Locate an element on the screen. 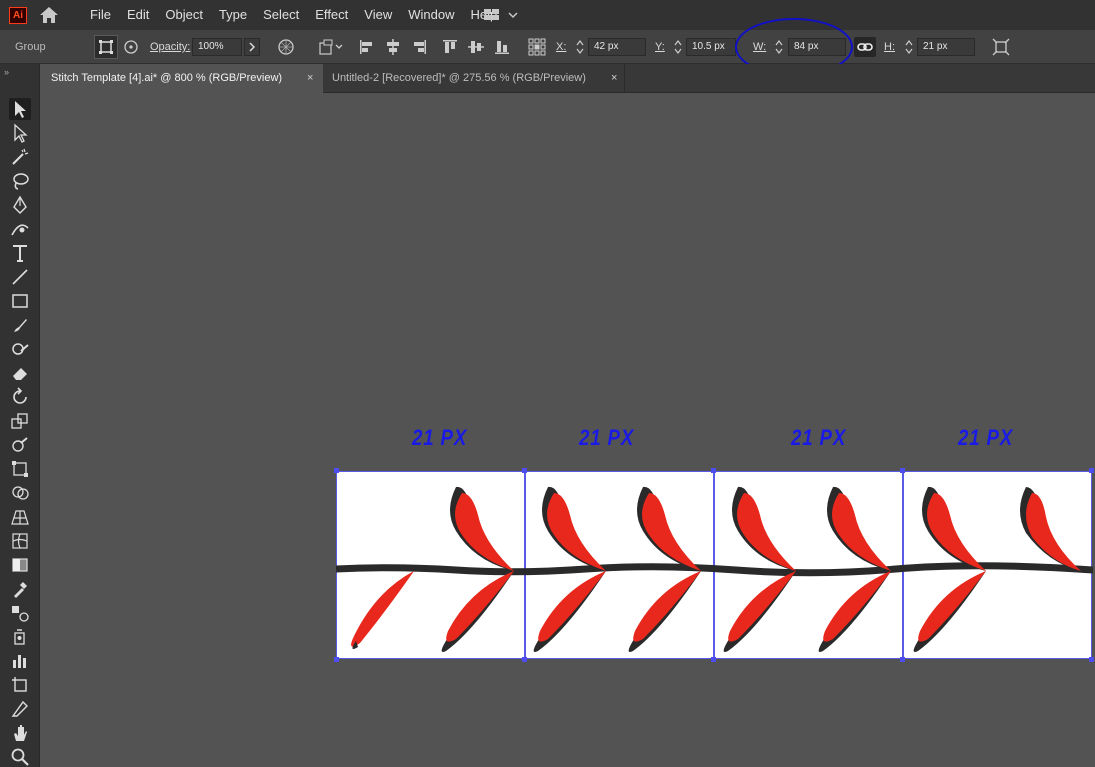  menu-window: Window is located at coordinates (431, 15).